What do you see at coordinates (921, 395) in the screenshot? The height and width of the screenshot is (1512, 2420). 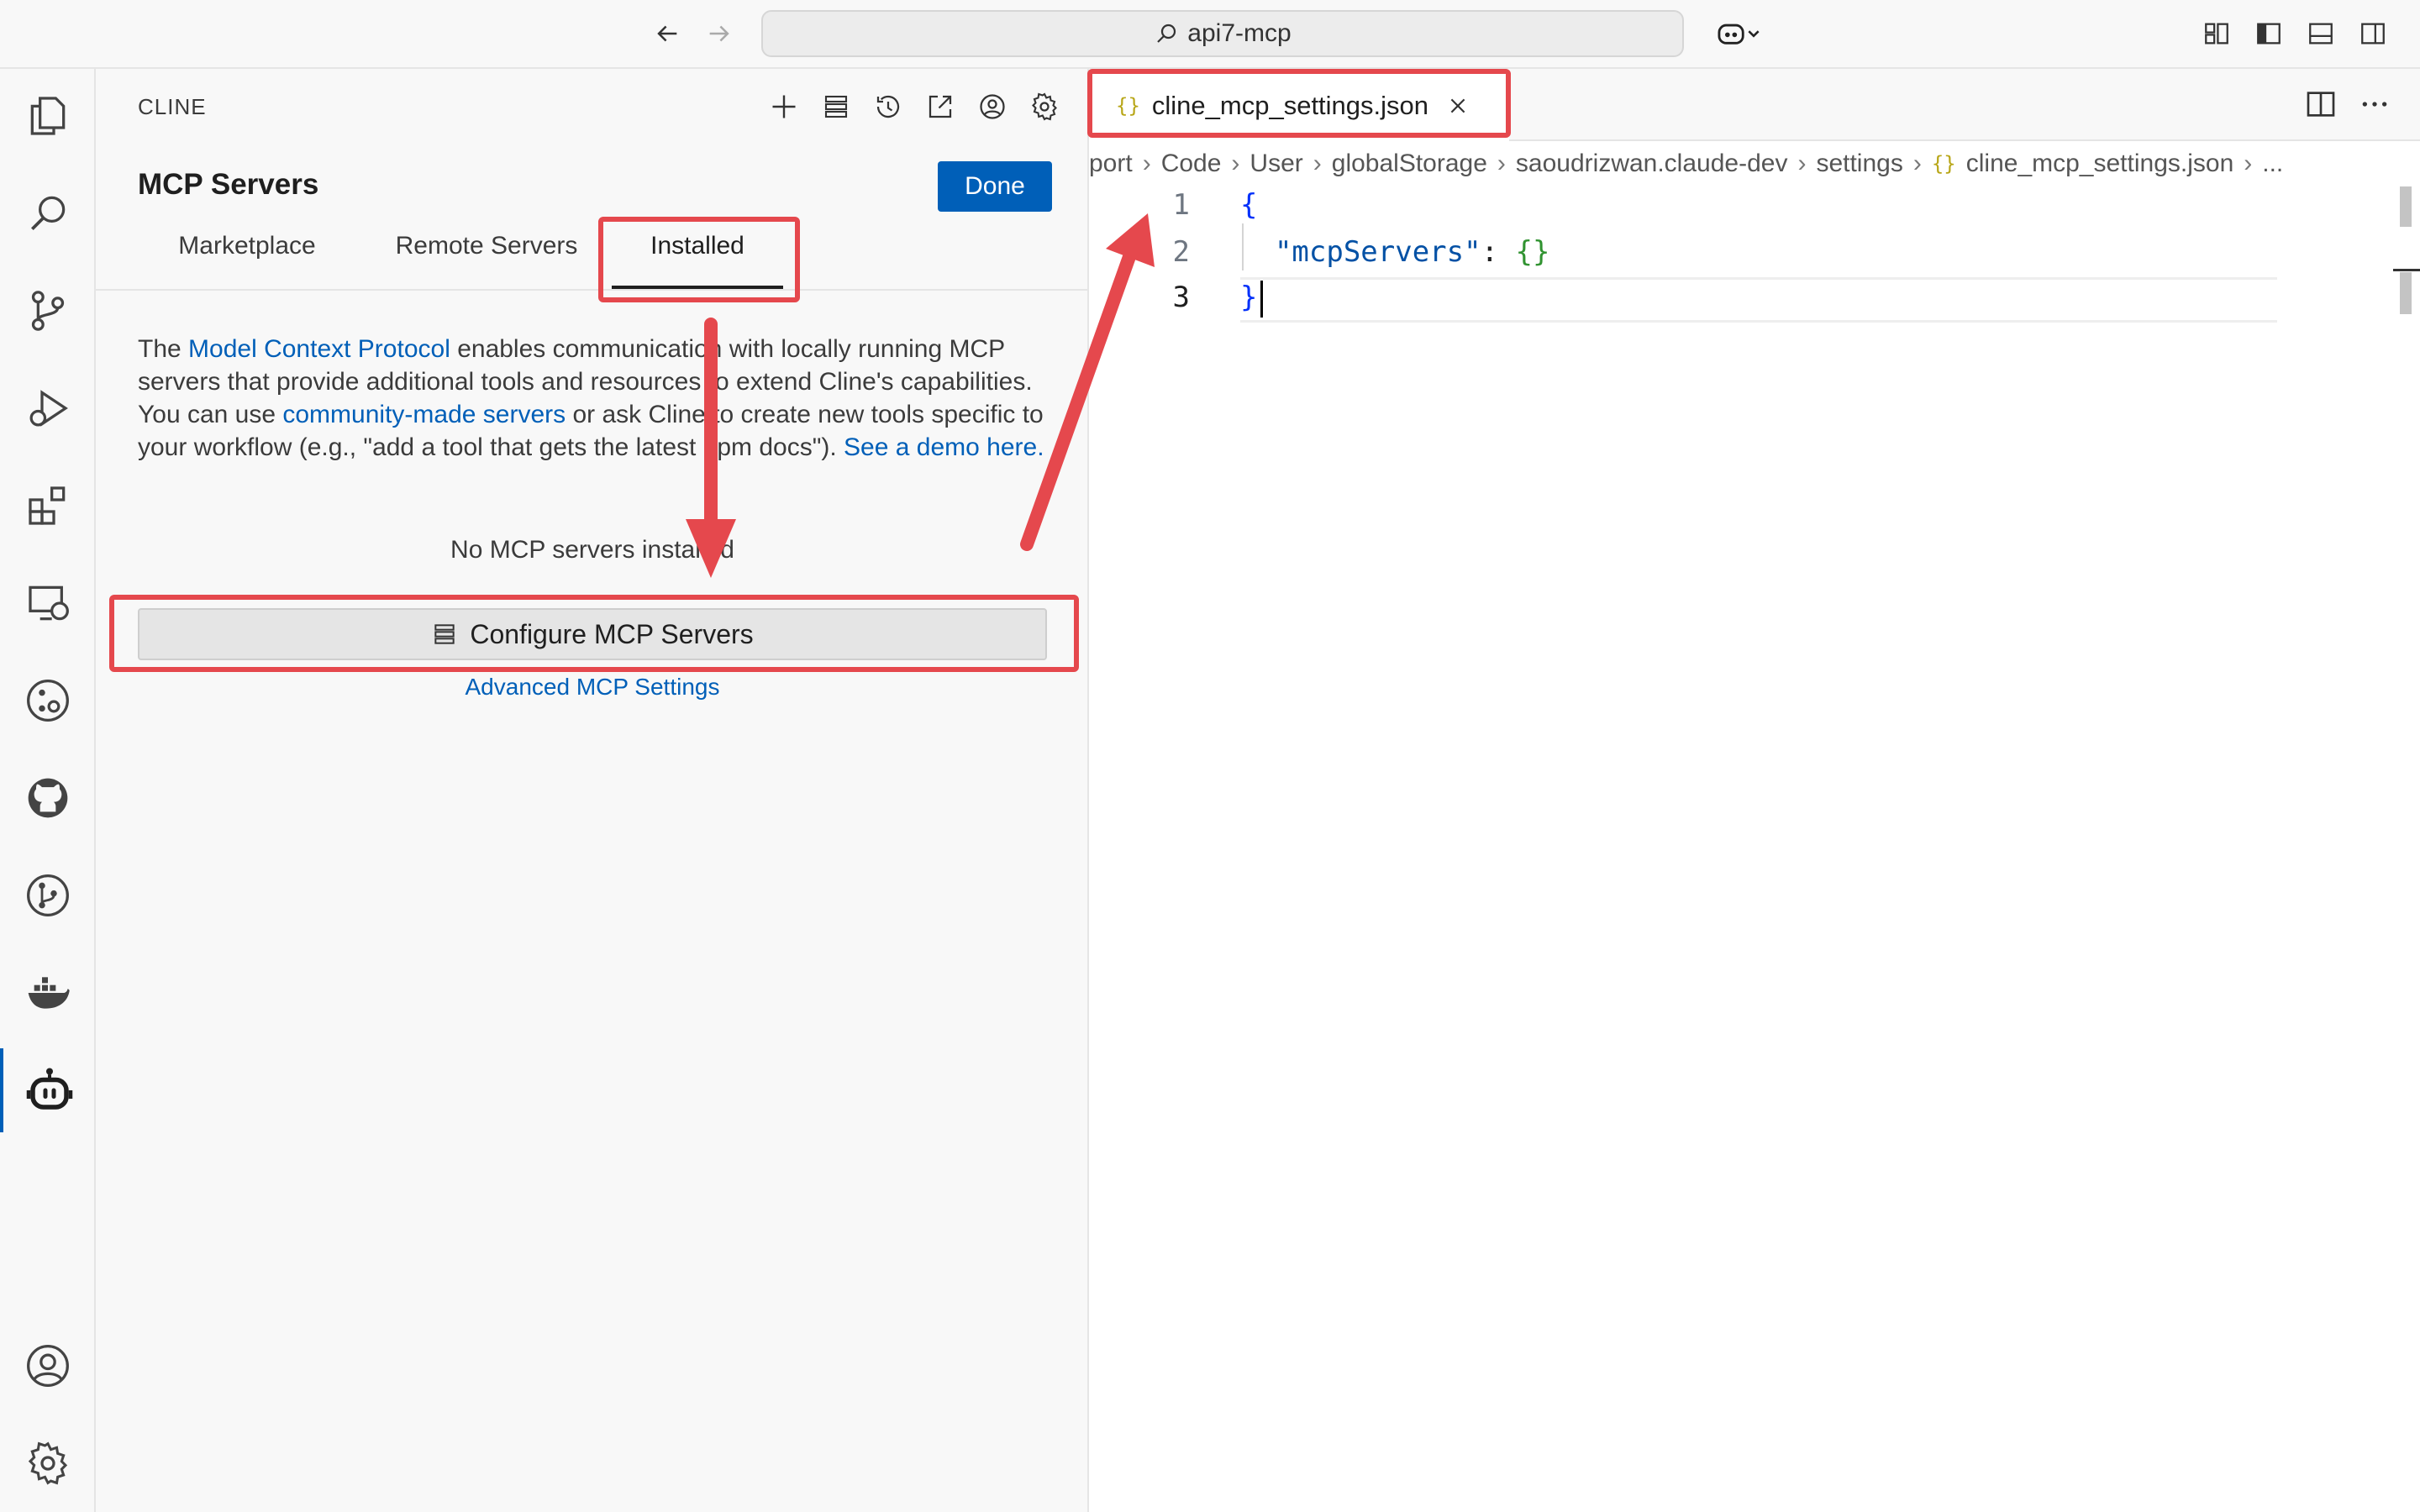 I see `annotation-arrows` at bounding box center [921, 395].